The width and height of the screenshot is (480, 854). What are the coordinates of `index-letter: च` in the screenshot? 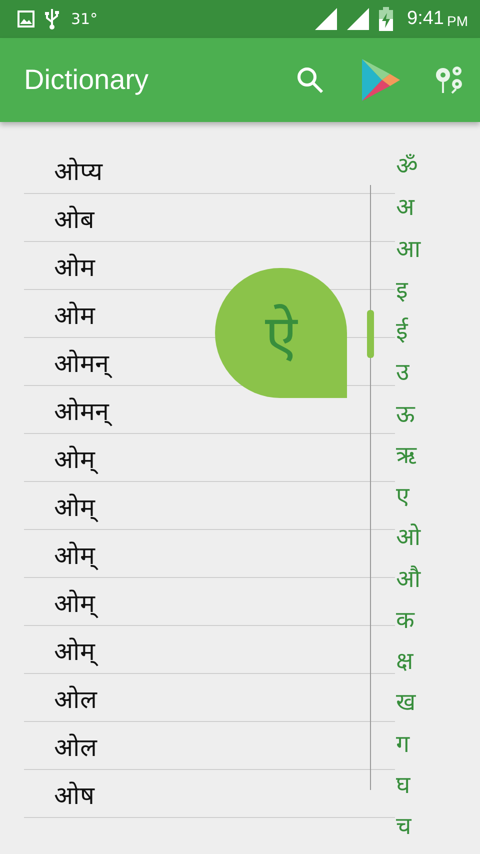 It's located at (403, 827).